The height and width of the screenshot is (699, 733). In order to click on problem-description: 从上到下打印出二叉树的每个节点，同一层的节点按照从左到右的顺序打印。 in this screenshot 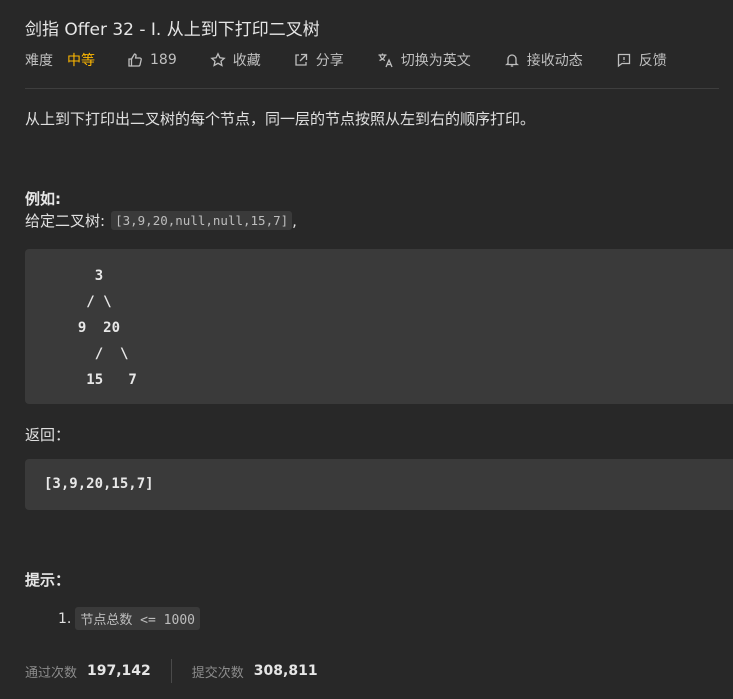, I will do `click(280, 119)`.